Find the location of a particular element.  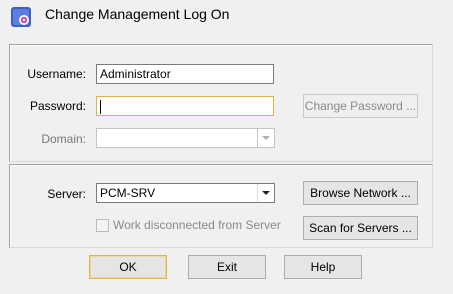

server-value: PCM-SRV is located at coordinates (128, 193).